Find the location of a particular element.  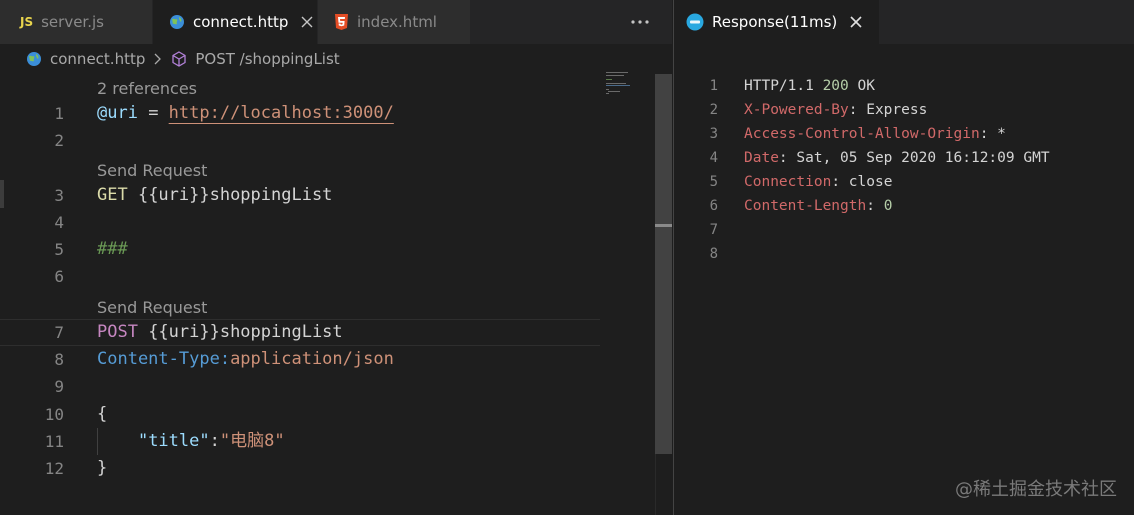

scrollbar-thumb is located at coordinates (663, 264).